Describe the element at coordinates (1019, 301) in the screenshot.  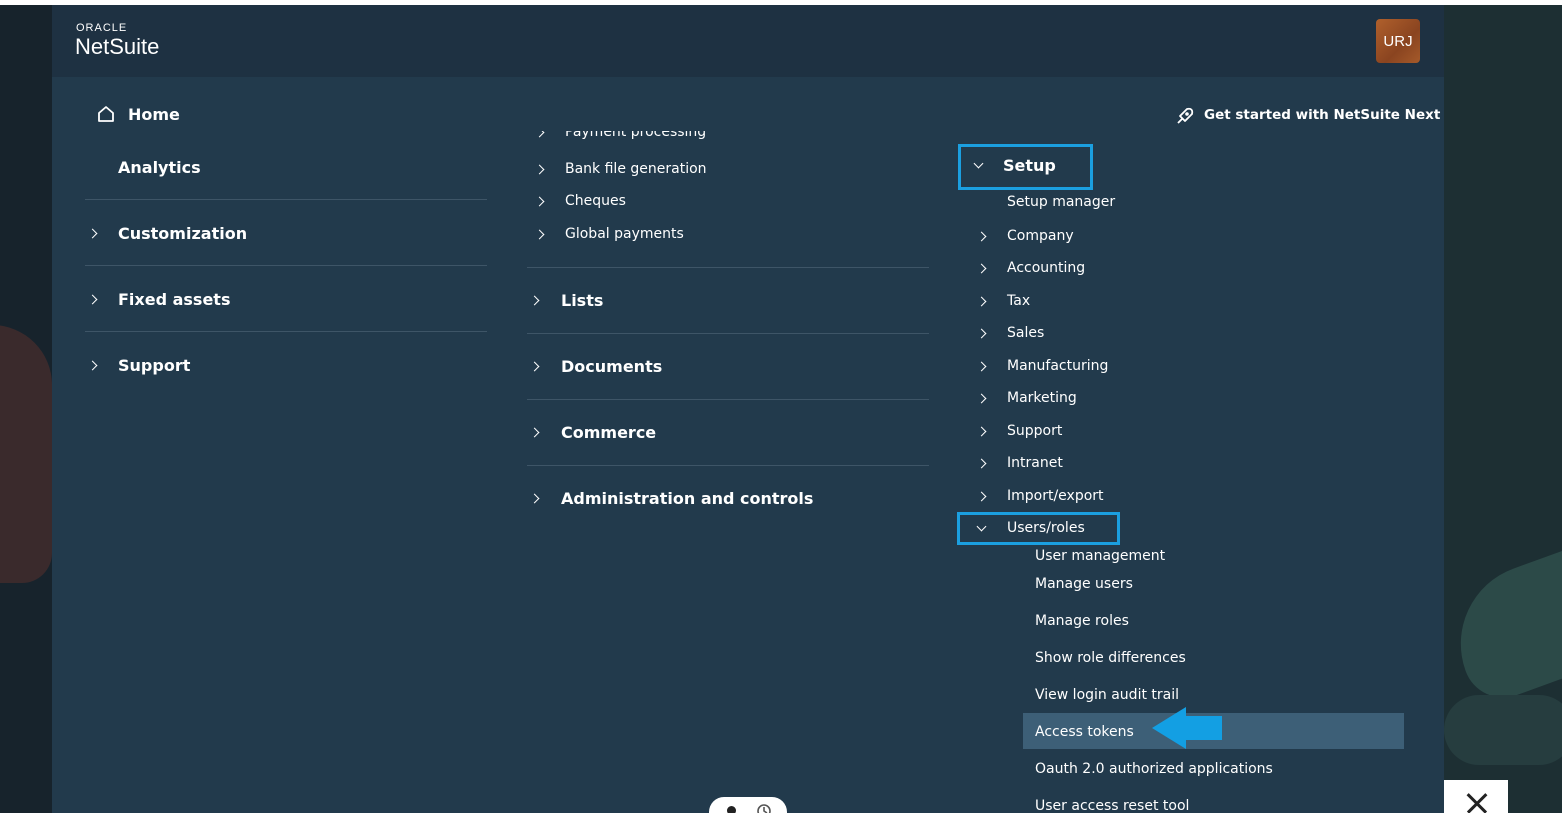
I see `tax-label: Tax` at that location.